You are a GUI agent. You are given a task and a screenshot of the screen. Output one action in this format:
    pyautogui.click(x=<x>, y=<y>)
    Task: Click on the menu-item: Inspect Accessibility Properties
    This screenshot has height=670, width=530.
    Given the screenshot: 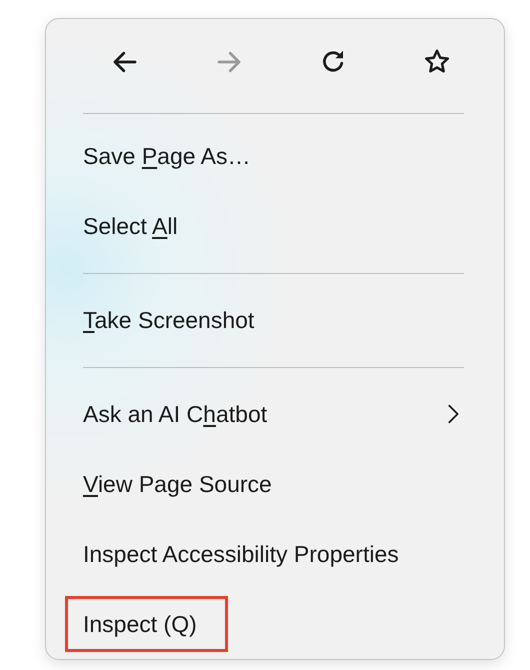 What is the action you would take?
    pyautogui.click(x=273, y=554)
    